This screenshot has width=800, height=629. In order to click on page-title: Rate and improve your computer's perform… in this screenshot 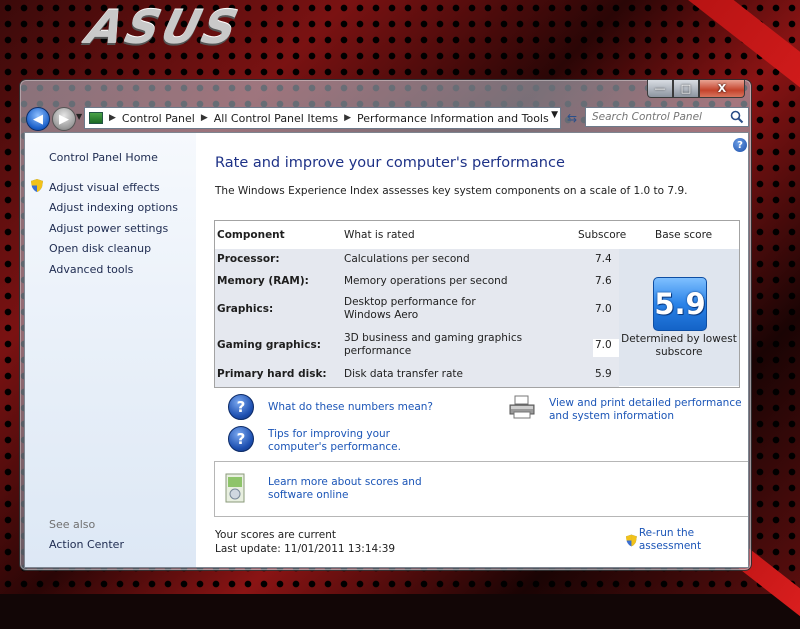, I will do `click(390, 163)`.